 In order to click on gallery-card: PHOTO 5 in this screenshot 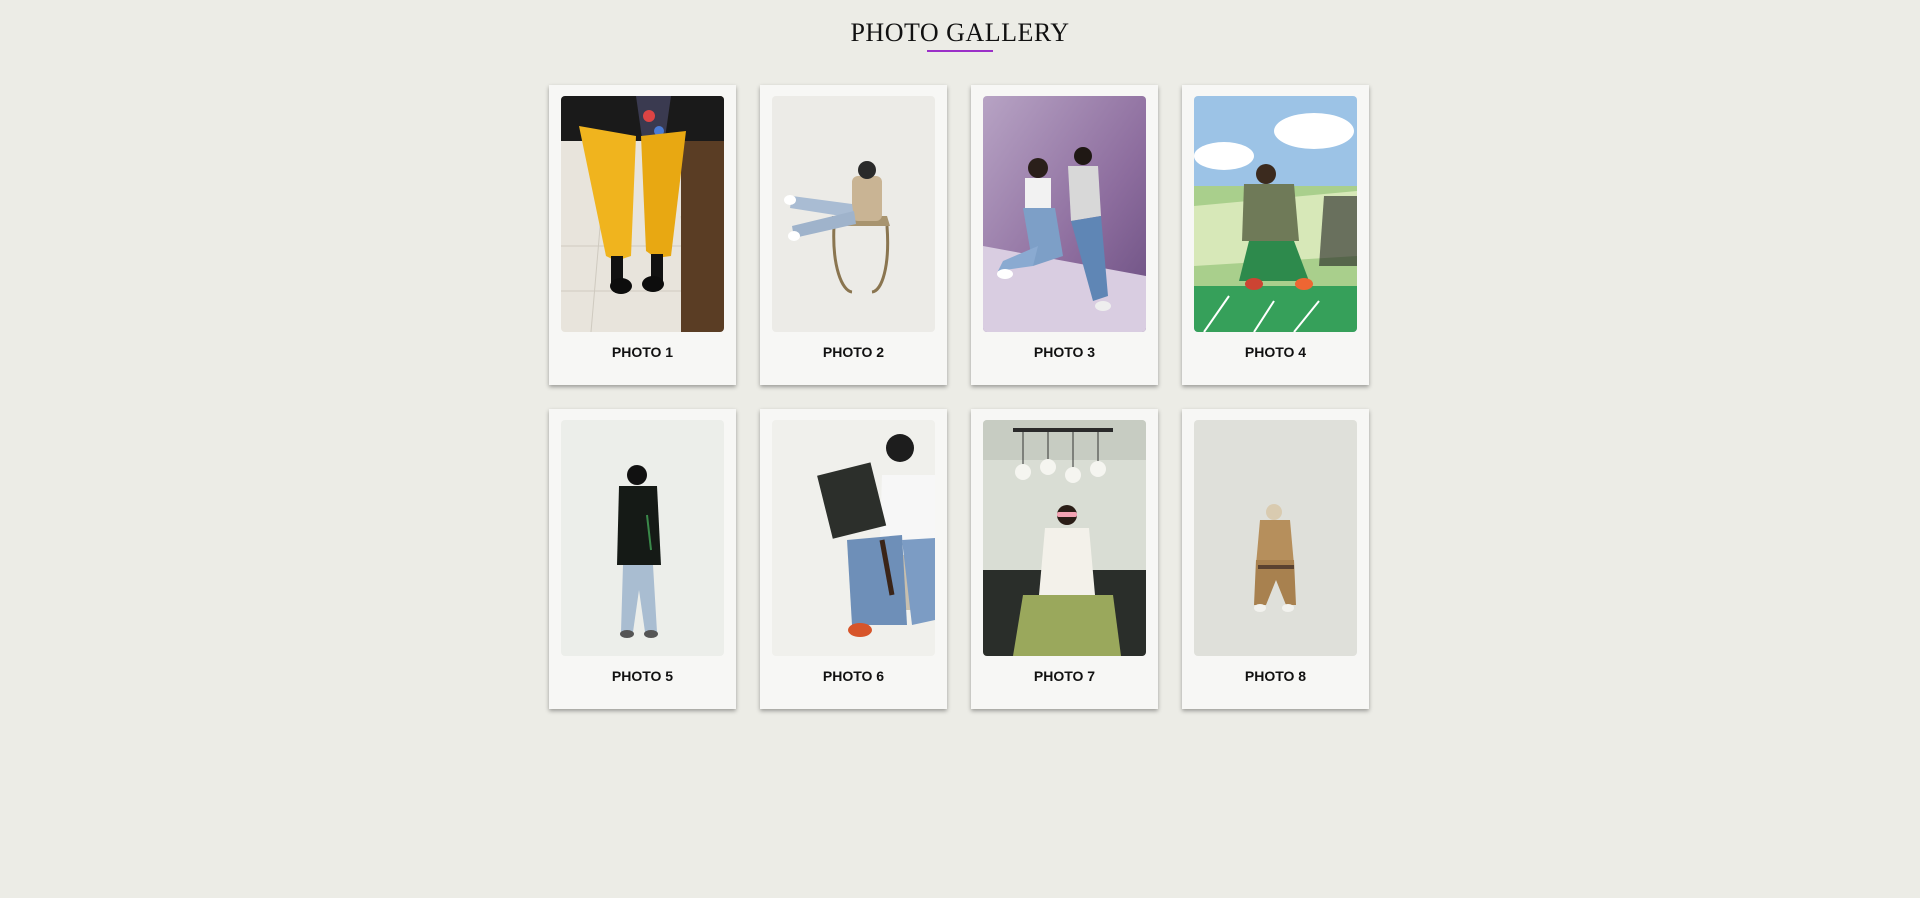, I will do `click(642, 559)`.